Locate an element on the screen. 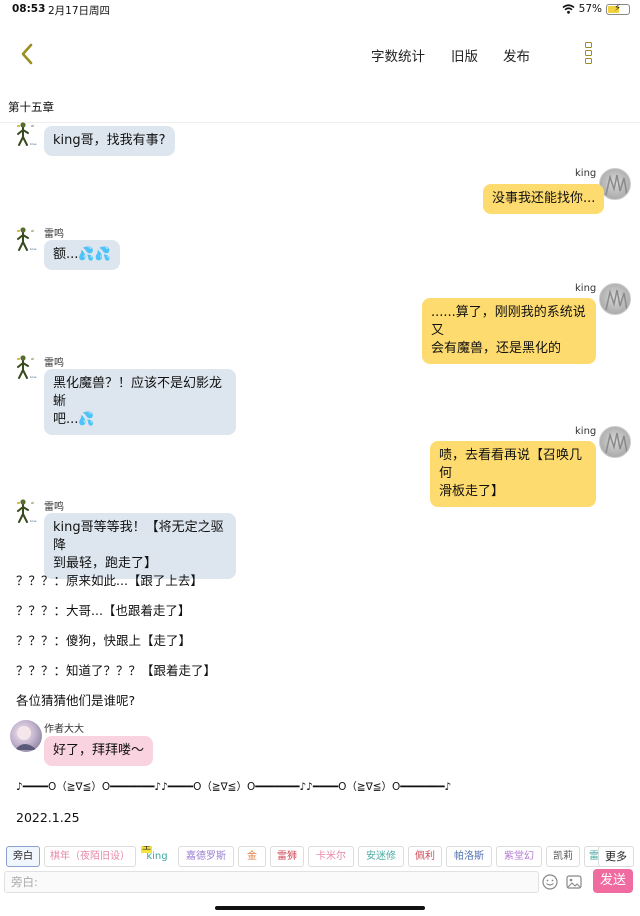  character-chip: 安迷修 is located at coordinates (381, 856).